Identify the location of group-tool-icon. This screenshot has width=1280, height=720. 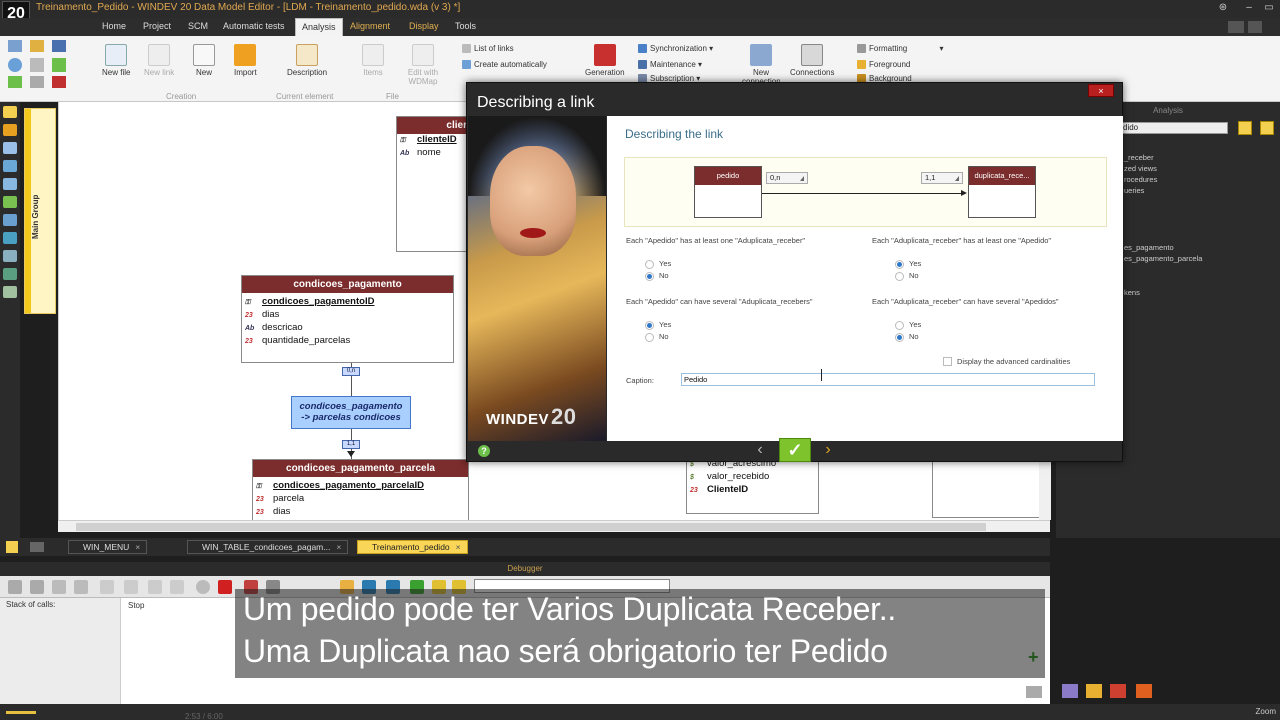
(10, 256).